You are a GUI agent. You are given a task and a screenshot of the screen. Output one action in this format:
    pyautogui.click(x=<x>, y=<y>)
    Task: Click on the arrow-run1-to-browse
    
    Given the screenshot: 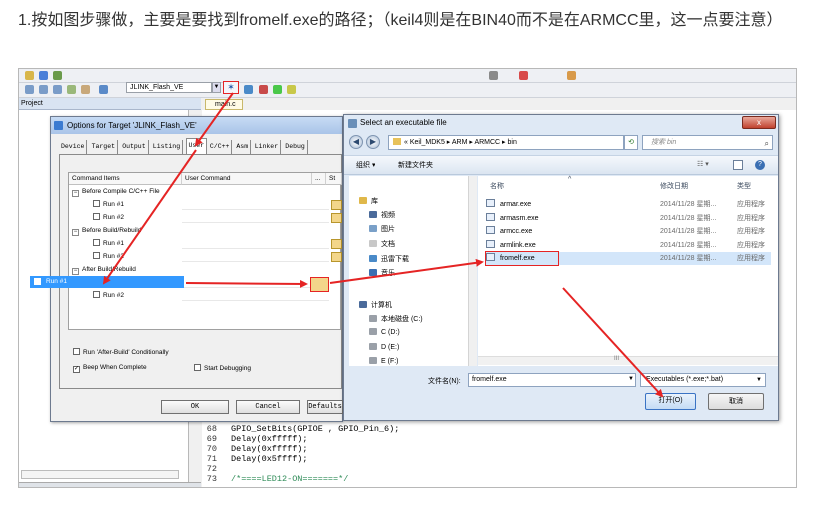 What is the action you would take?
    pyautogui.click(x=246, y=283)
    